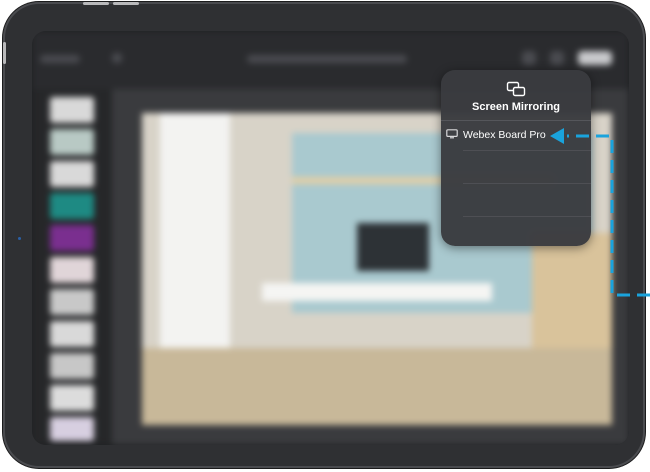  What do you see at coordinates (4, 53) in the screenshot?
I see `power-button` at bounding box center [4, 53].